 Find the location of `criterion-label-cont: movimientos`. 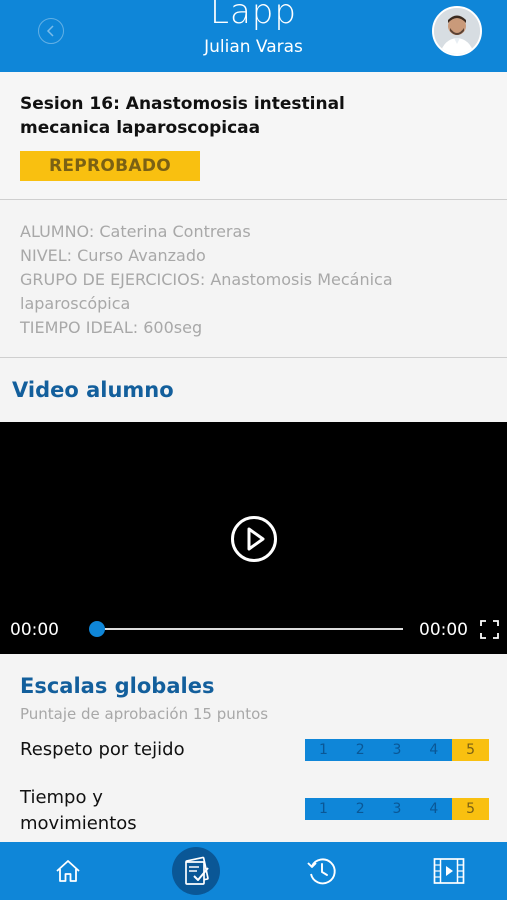

criterion-label-cont: movimientos is located at coordinates (78, 823).